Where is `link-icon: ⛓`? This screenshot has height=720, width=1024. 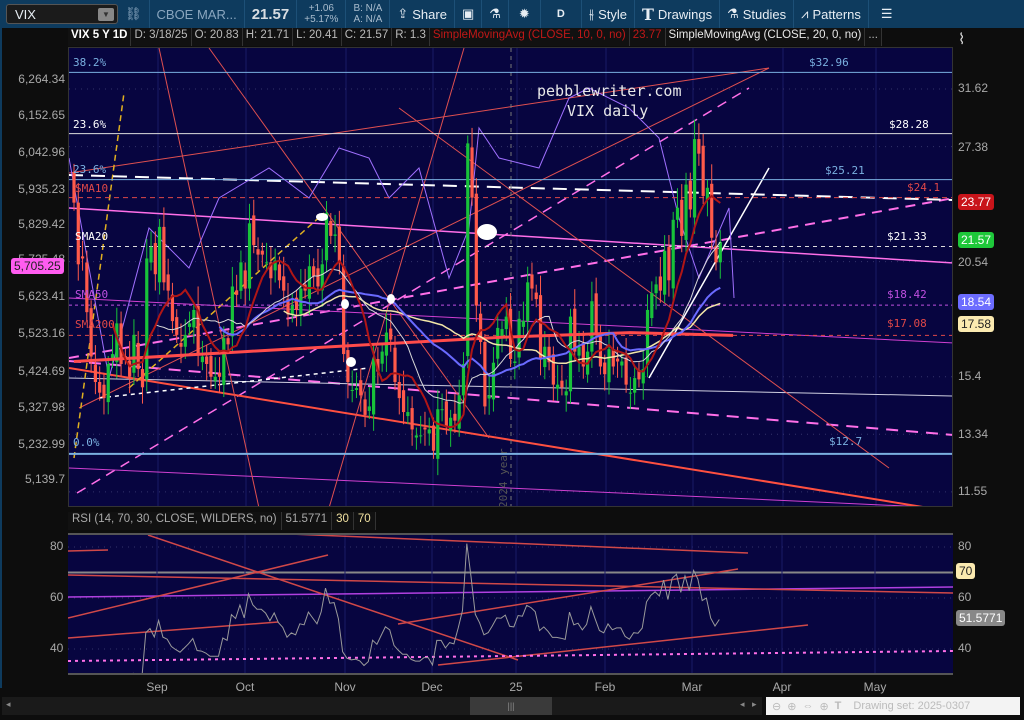 link-icon: ⛓ is located at coordinates (134, 14).